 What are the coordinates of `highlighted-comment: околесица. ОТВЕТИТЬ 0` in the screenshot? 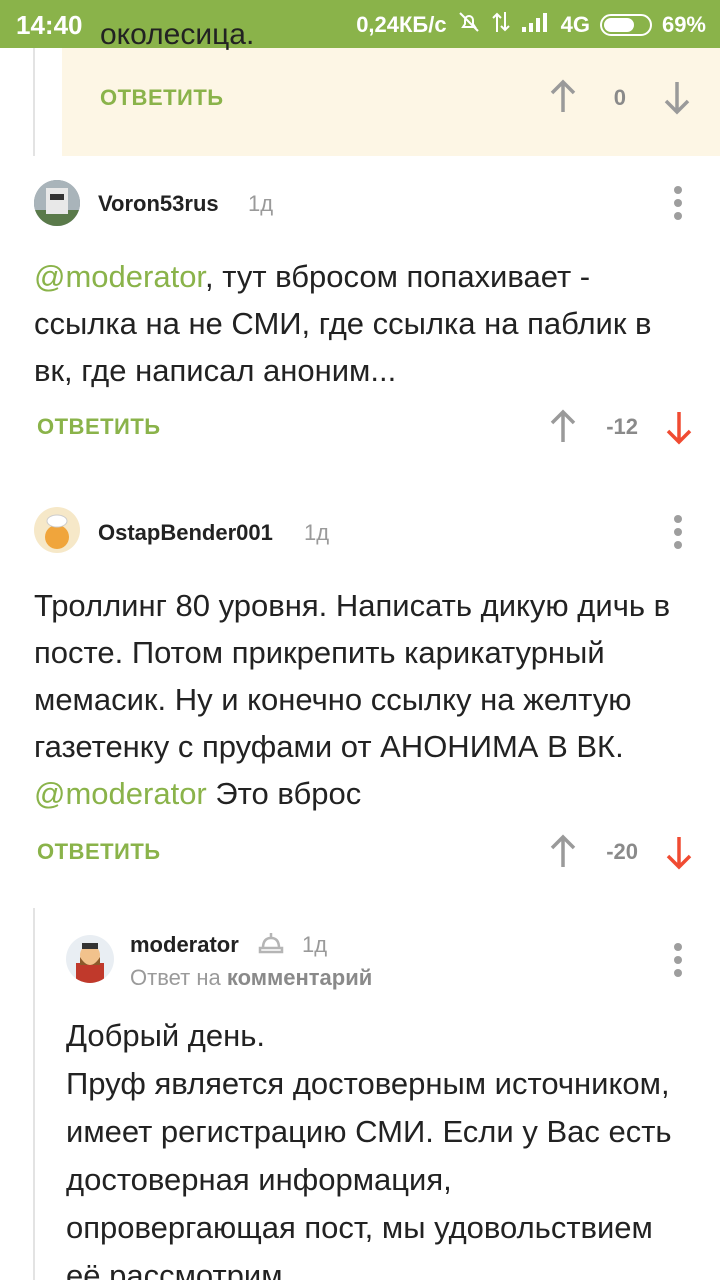 It's located at (391, 87).